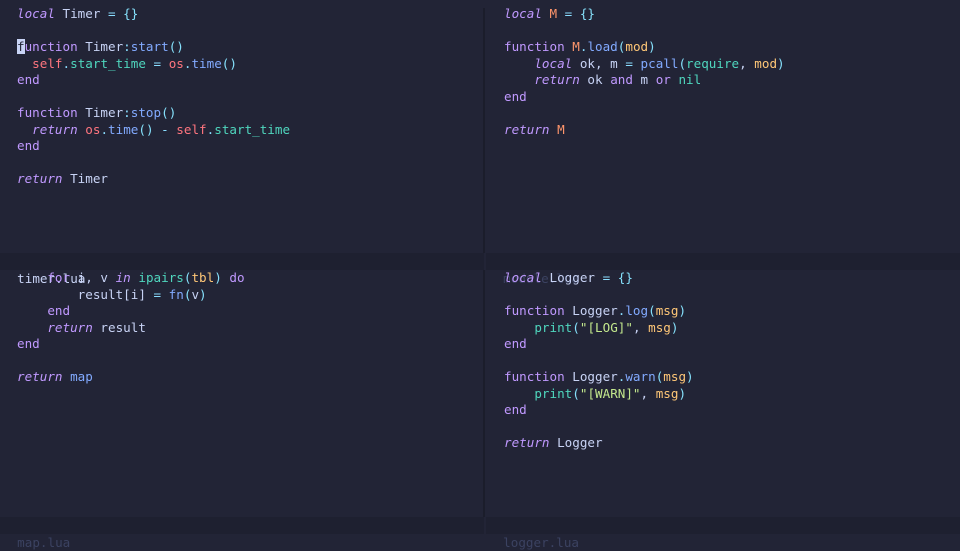  Describe the element at coordinates (484, 393) in the screenshot. I see `vertical-split-separator-bottom` at that location.